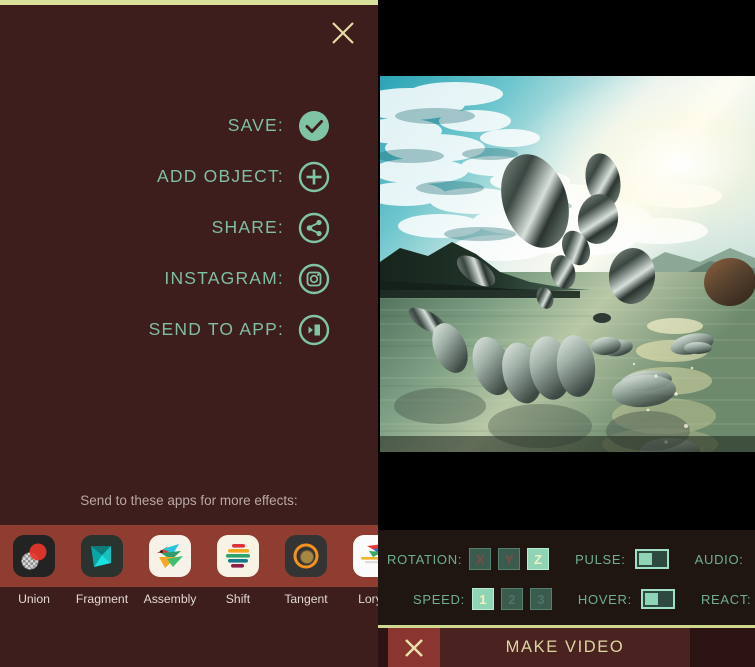 The width and height of the screenshot is (755, 667). I want to click on pulse-control: PULSE:, so click(622, 559).